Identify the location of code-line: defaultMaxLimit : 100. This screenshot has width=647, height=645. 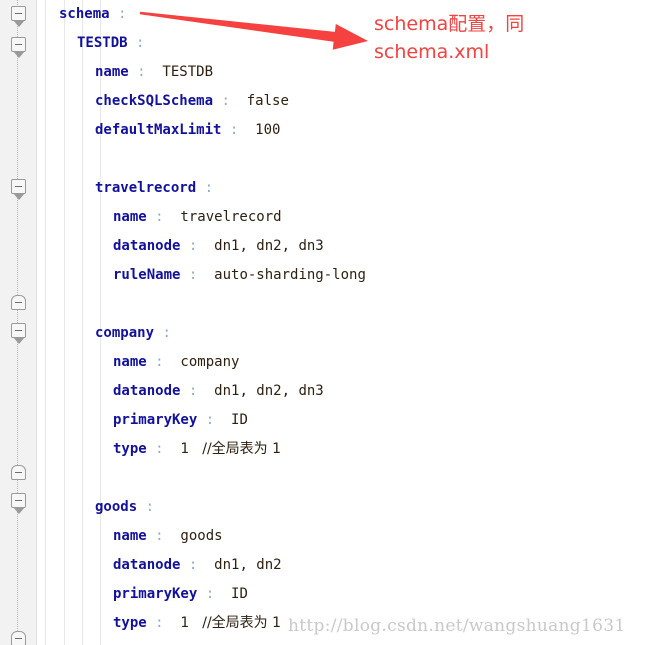
(342, 130).